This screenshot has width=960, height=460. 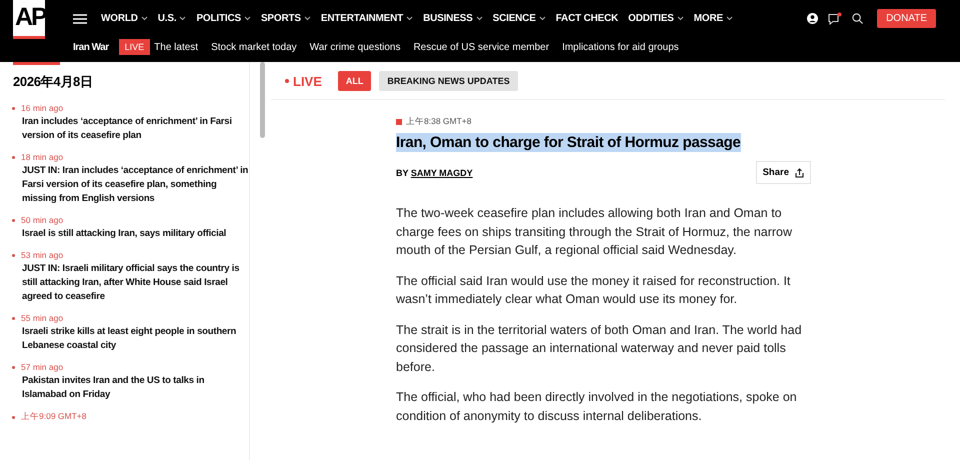 What do you see at coordinates (799, 173) in the screenshot?
I see `share-icon` at bounding box center [799, 173].